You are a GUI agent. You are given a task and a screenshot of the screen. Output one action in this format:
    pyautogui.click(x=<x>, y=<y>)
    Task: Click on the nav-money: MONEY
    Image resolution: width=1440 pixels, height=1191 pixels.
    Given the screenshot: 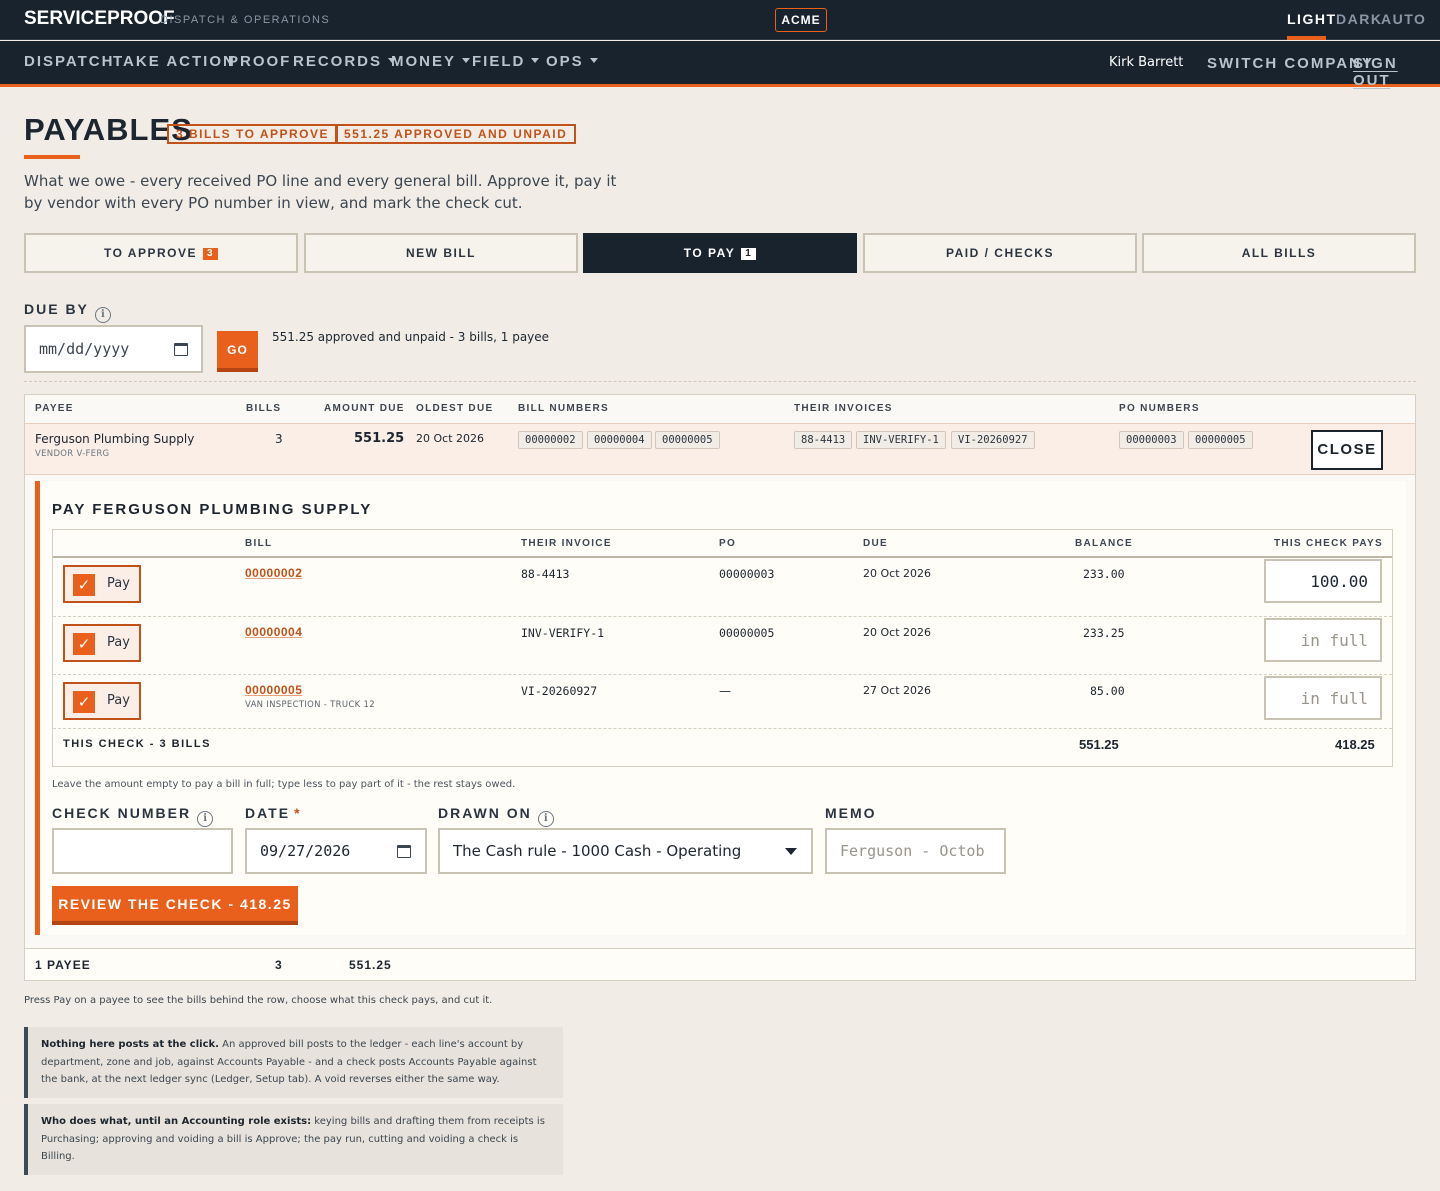 What is the action you would take?
    pyautogui.click(x=431, y=61)
    